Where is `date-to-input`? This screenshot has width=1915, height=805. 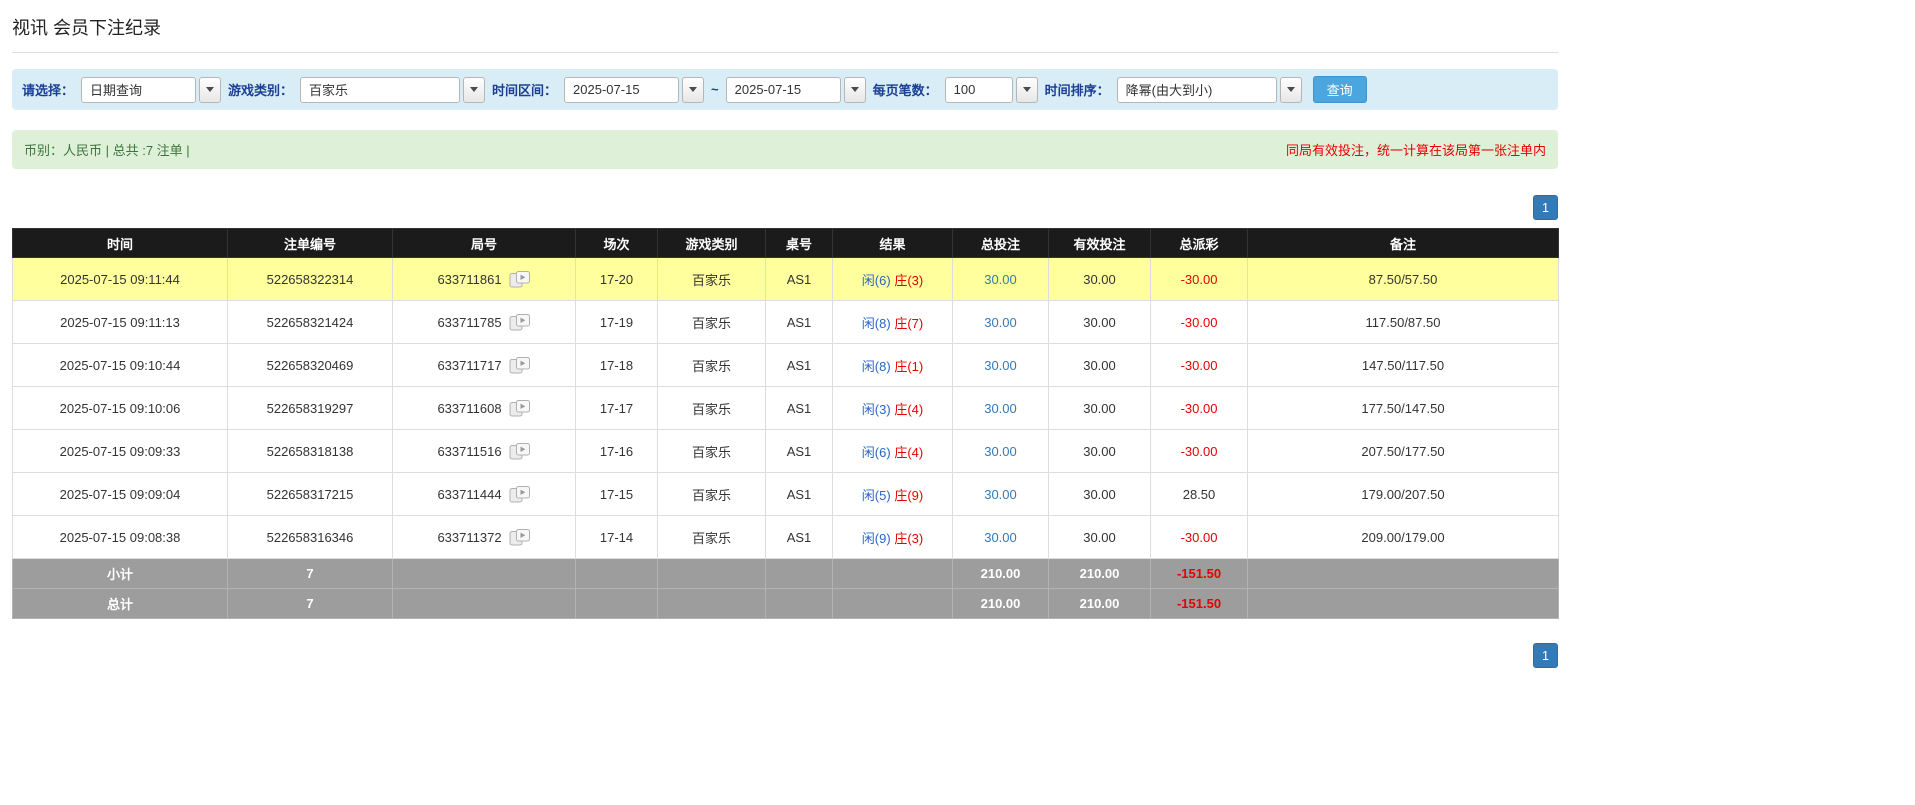 date-to-input is located at coordinates (783, 89).